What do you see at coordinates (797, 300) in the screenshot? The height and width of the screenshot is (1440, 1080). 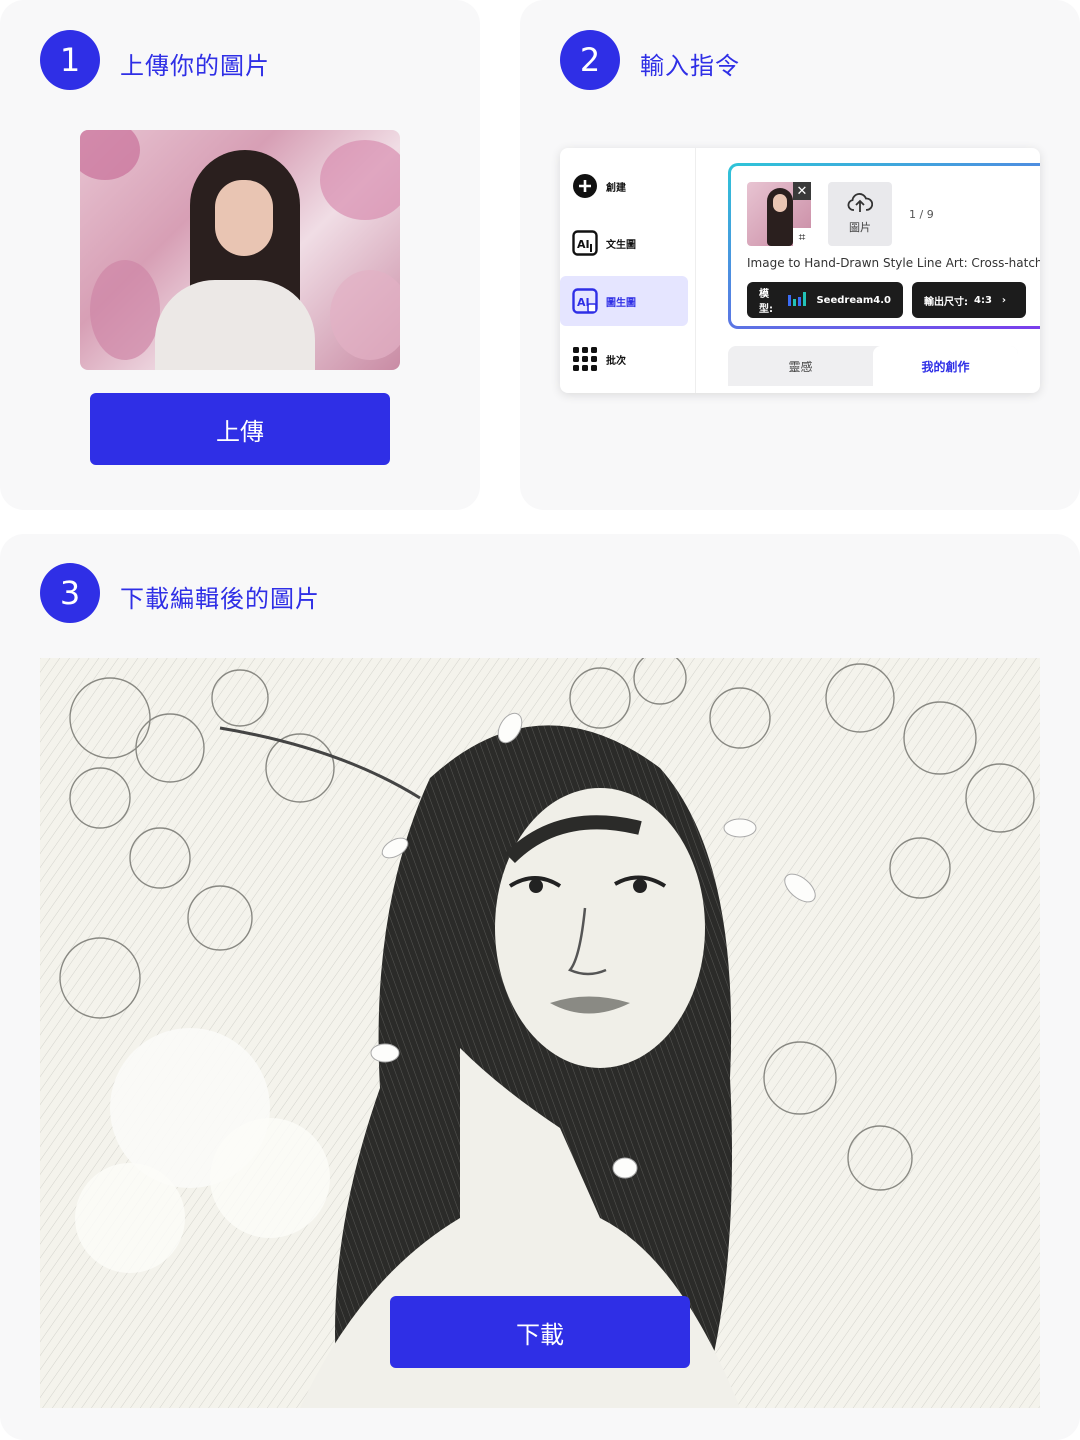 I see `model-bars-icon` at bounding box center [797, 300].